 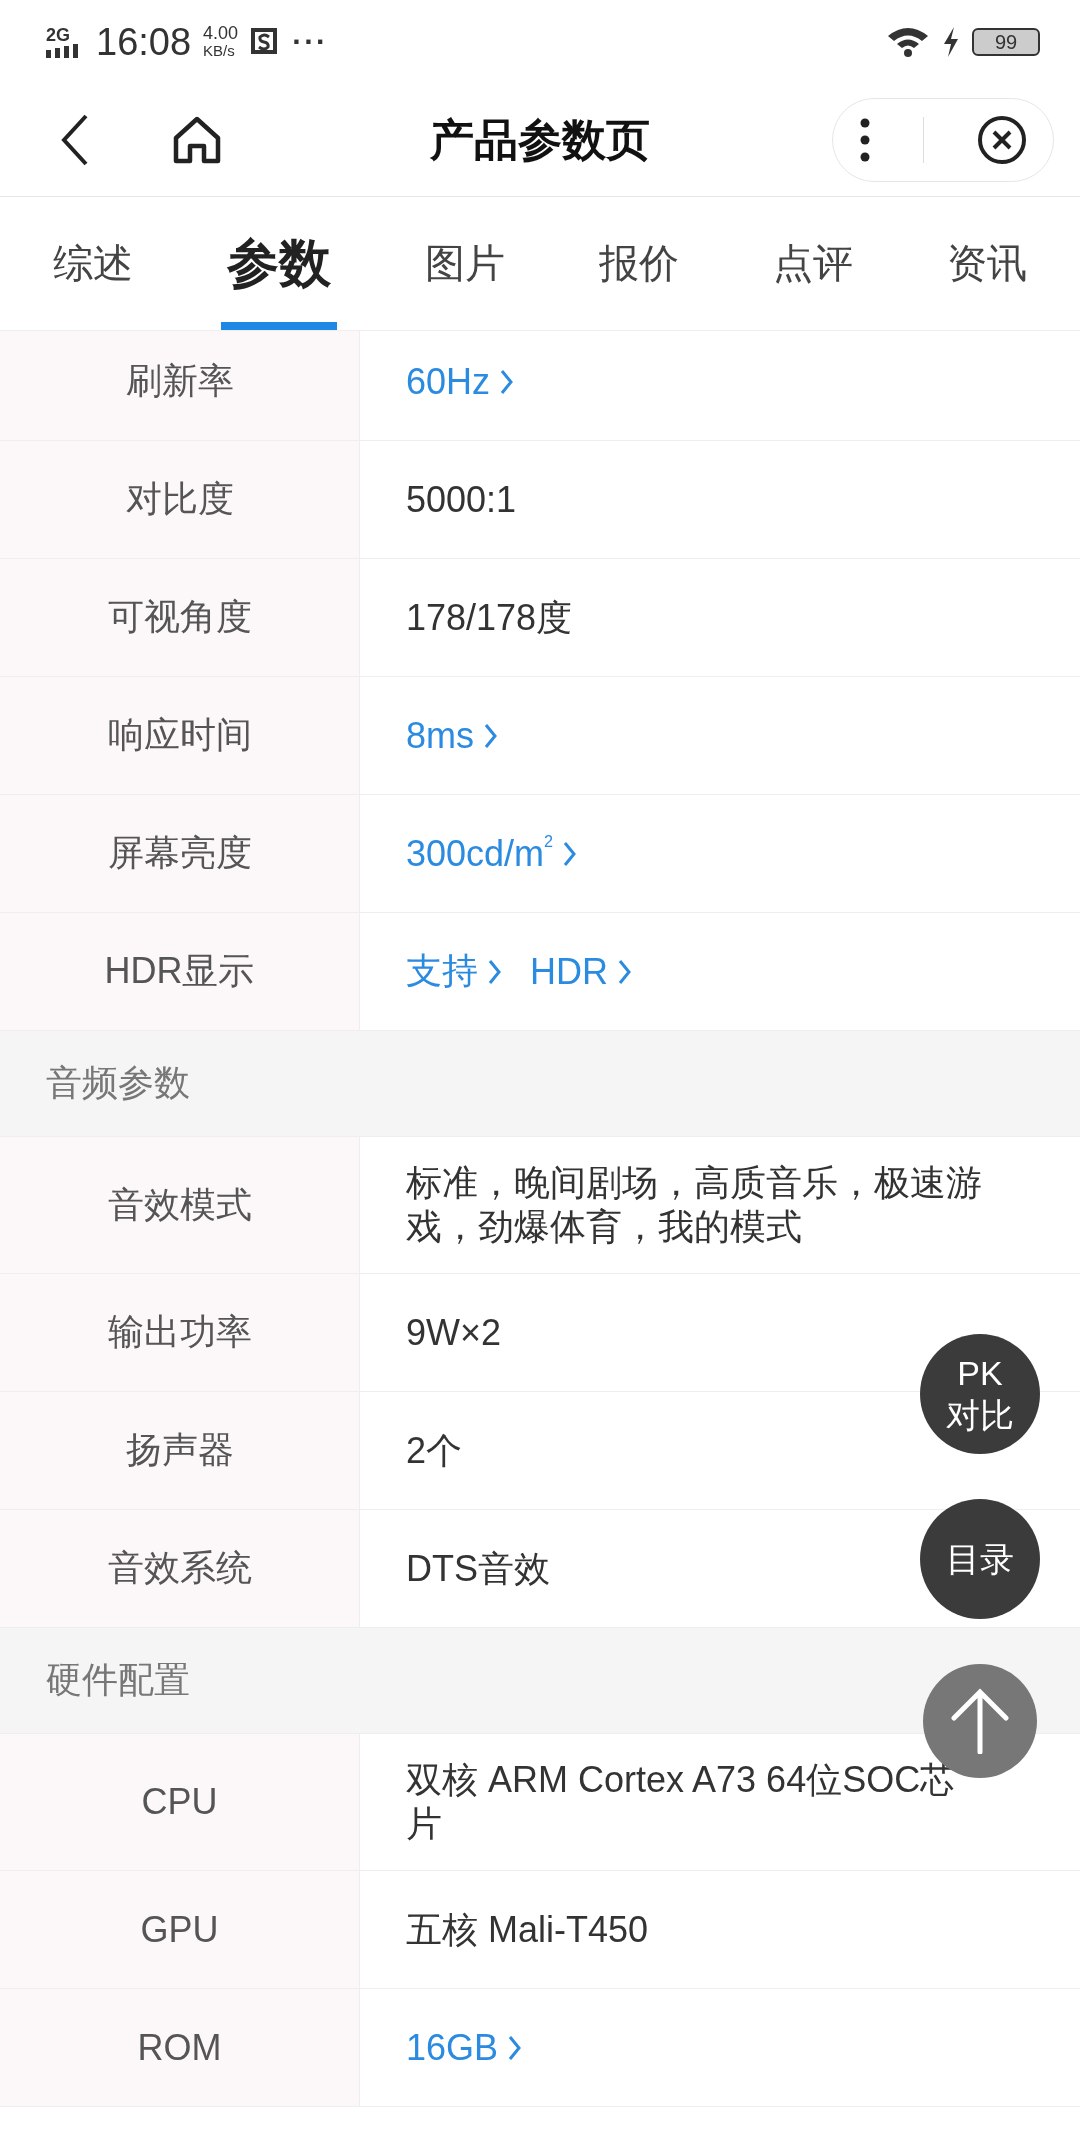 I want to click on param-link: 8ms, so click(x=452, y=735).